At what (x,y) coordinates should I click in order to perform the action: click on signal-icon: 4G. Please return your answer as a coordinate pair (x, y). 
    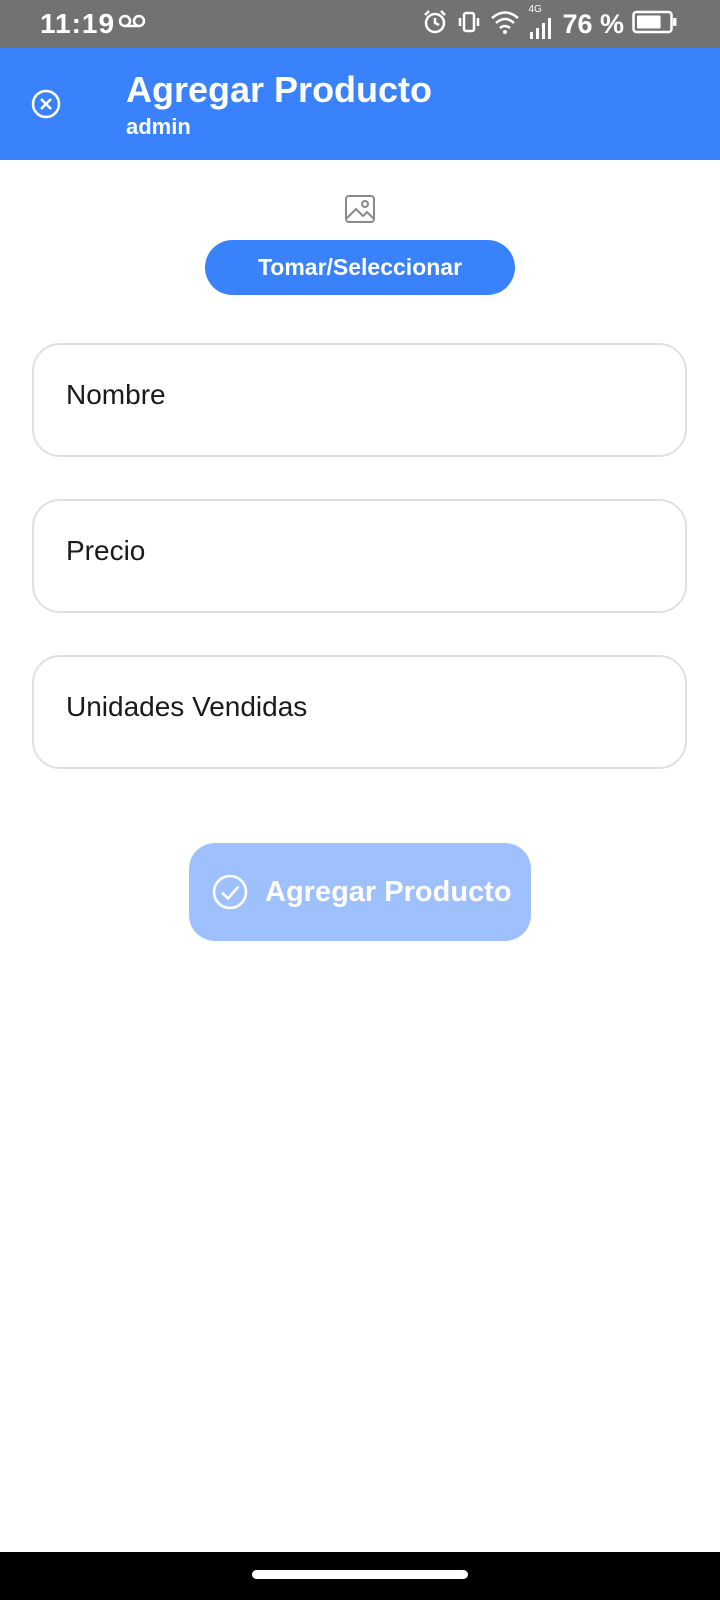
    Looking at the image, I should click on (540, 22).